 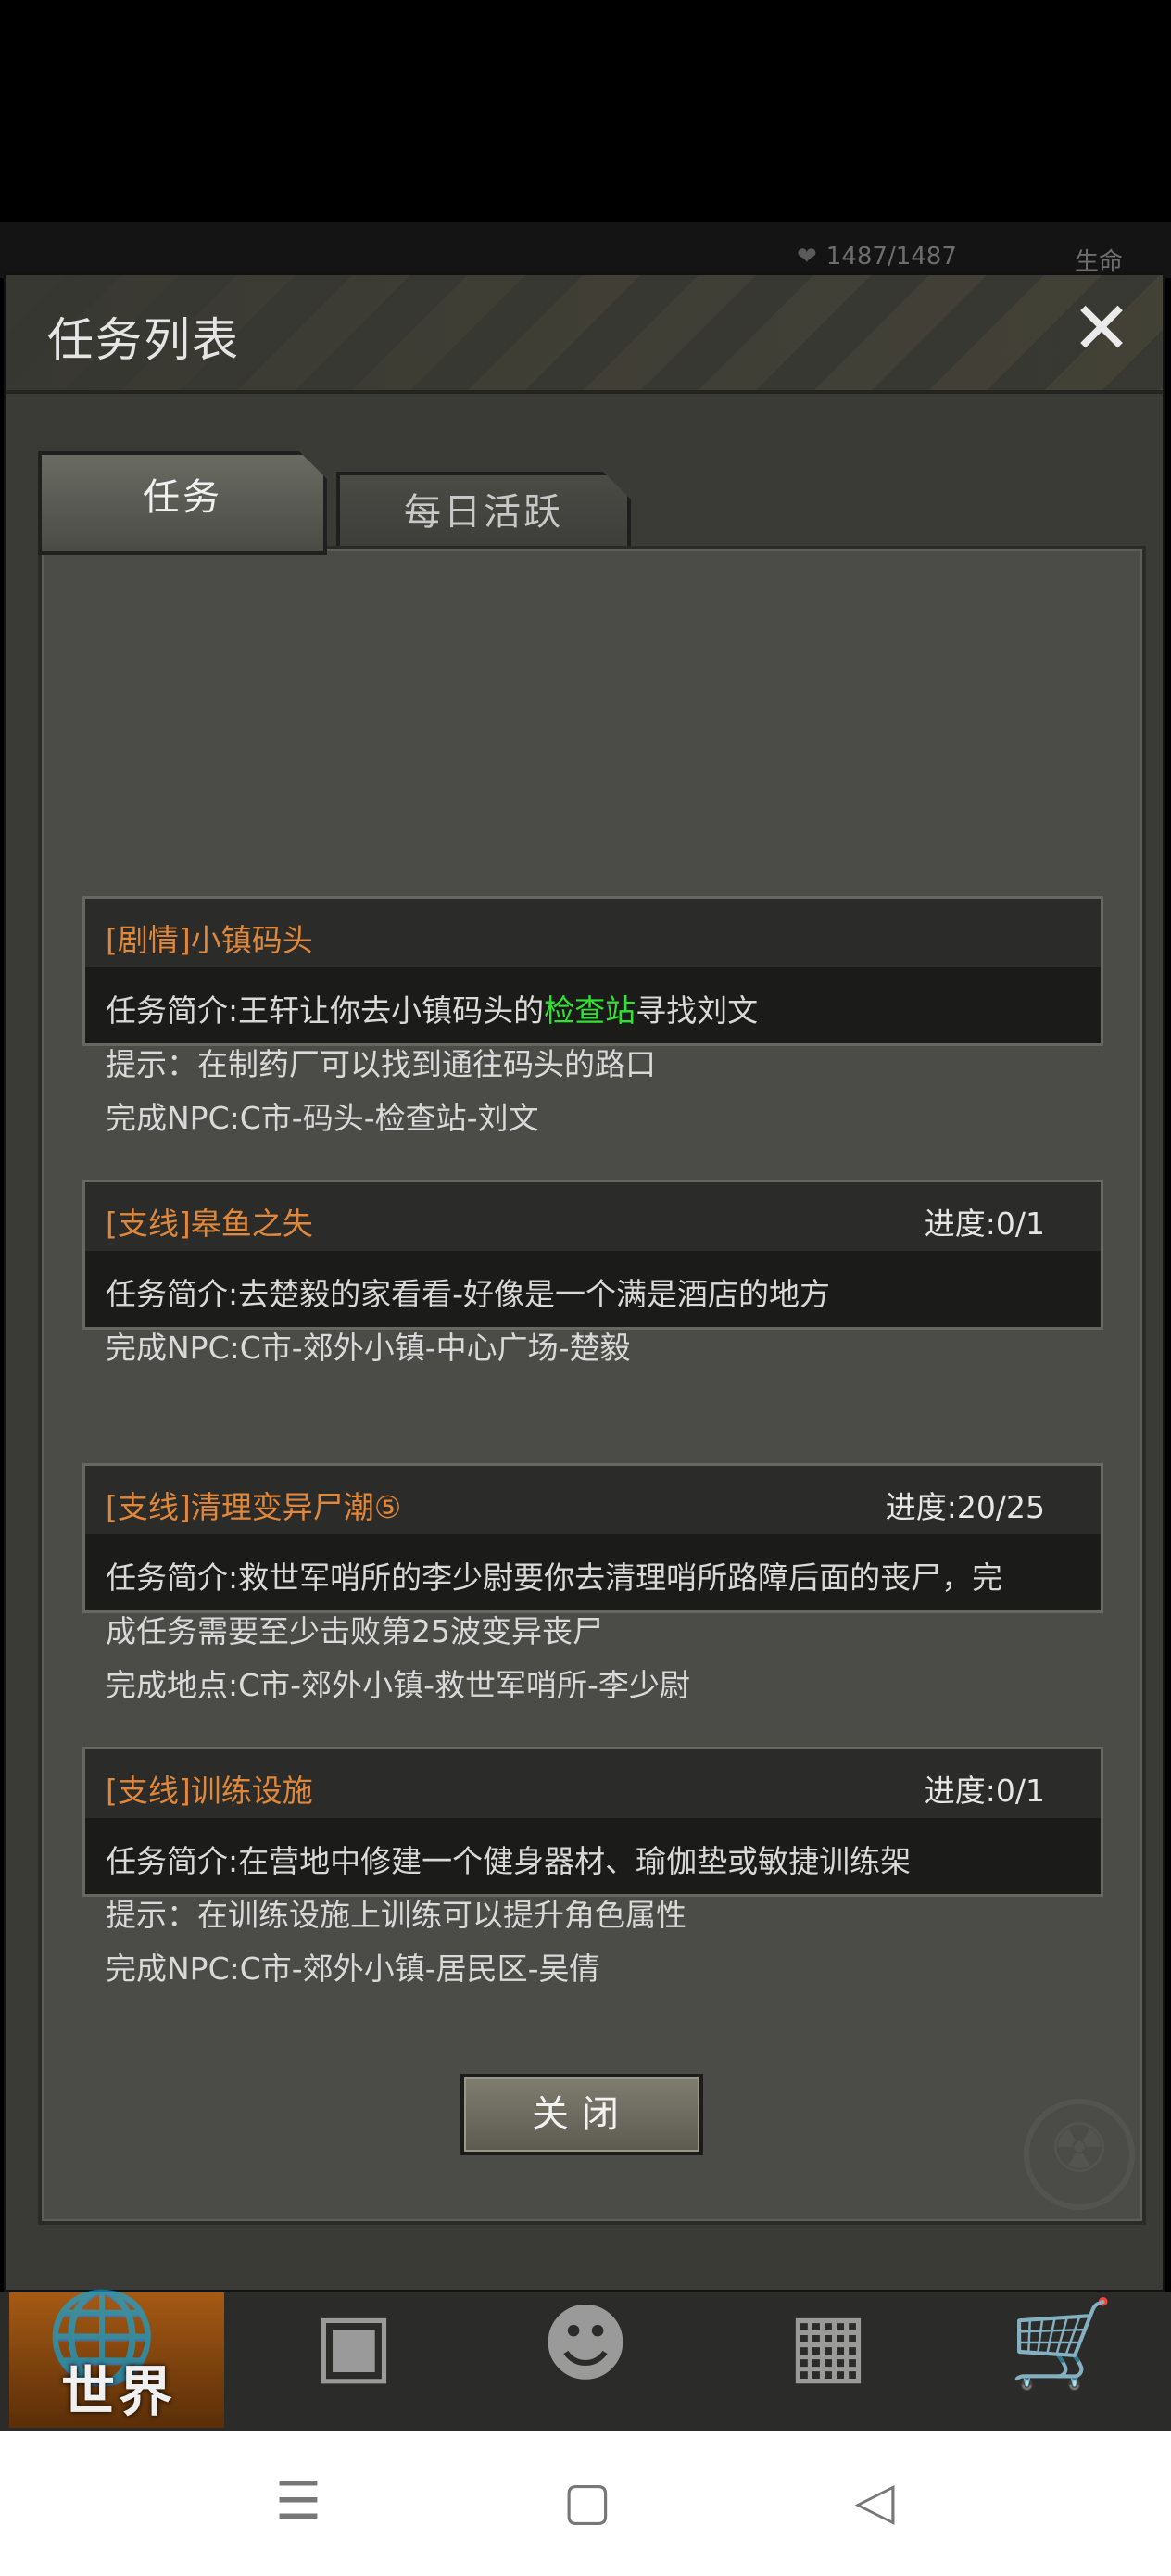 I want to click on quest-line: 任务简介:王轩让你去小镇码头的检查站寻找刘文, so click(x=593, y=1011).